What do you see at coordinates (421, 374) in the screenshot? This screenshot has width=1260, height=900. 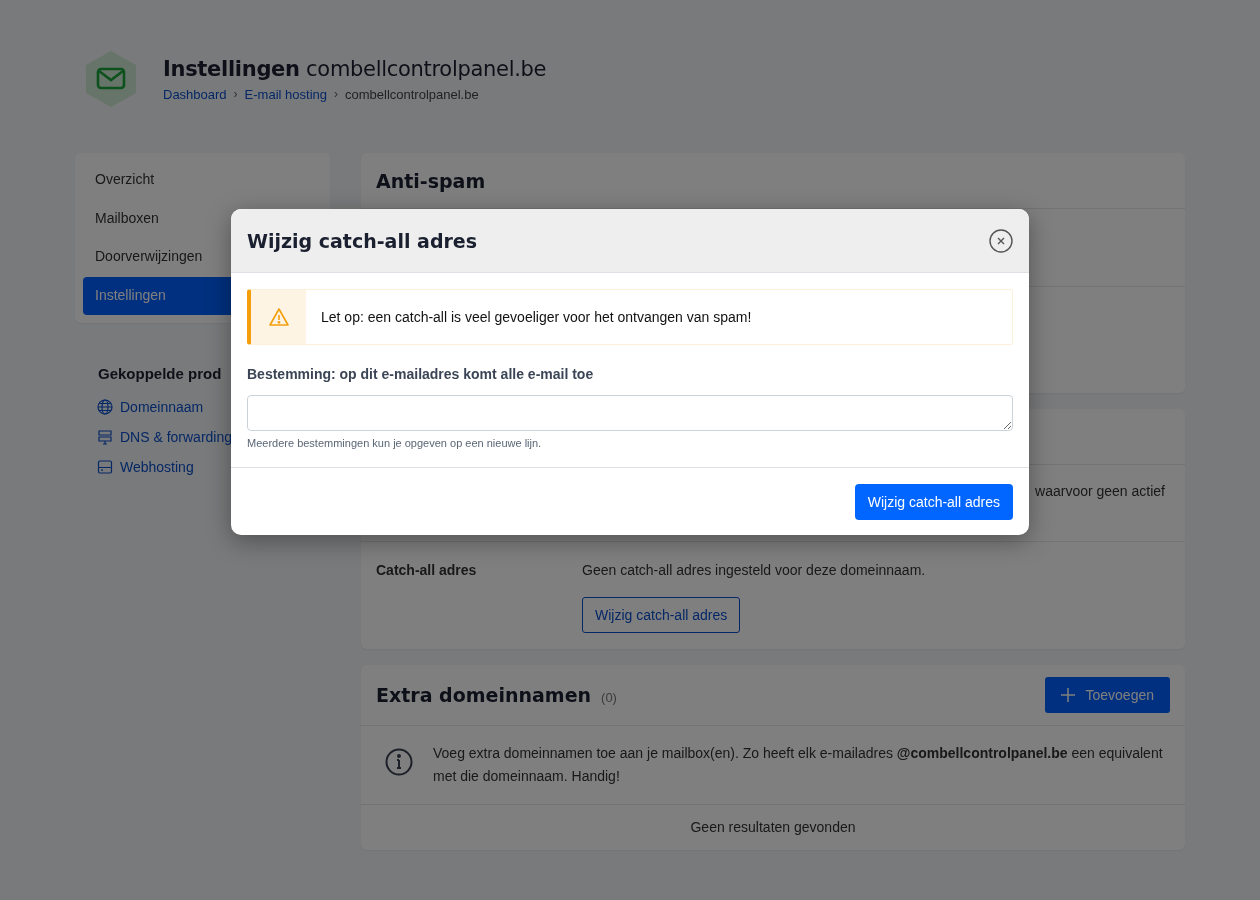 I see `field-label: Bestemming: op dit e-mailadres komt alle e-mail toe` at bounding box center [421, 374].